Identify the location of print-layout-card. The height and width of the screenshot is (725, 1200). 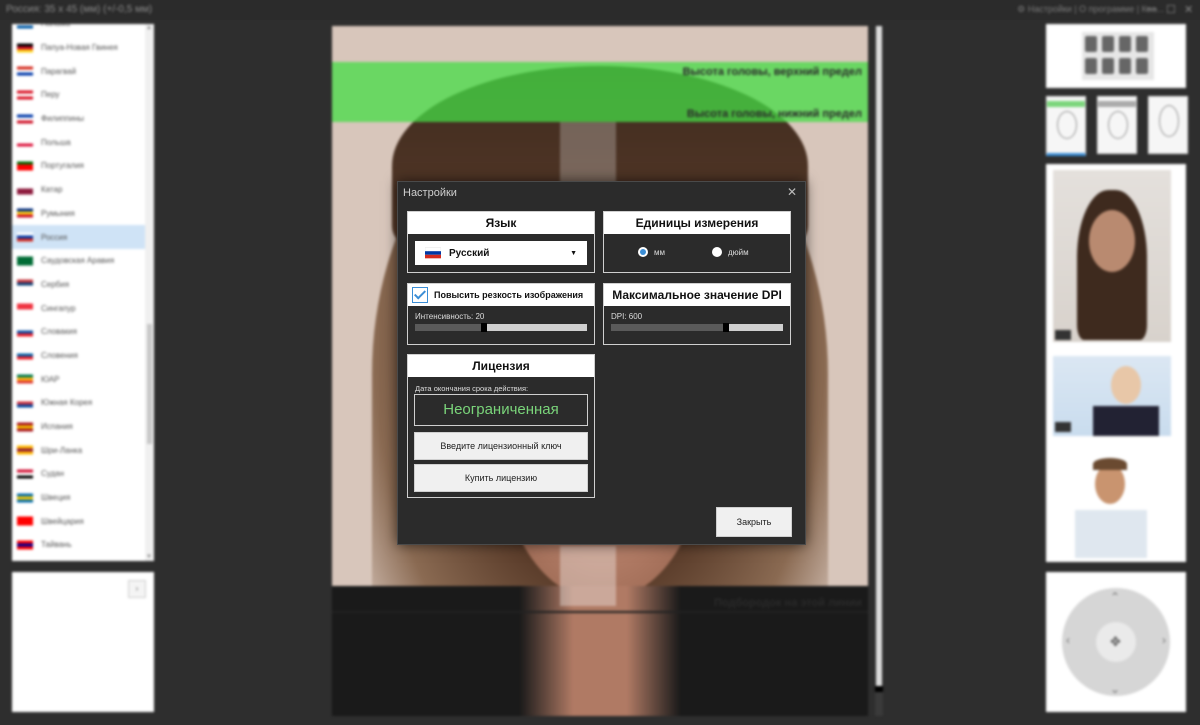
(1116, 56).